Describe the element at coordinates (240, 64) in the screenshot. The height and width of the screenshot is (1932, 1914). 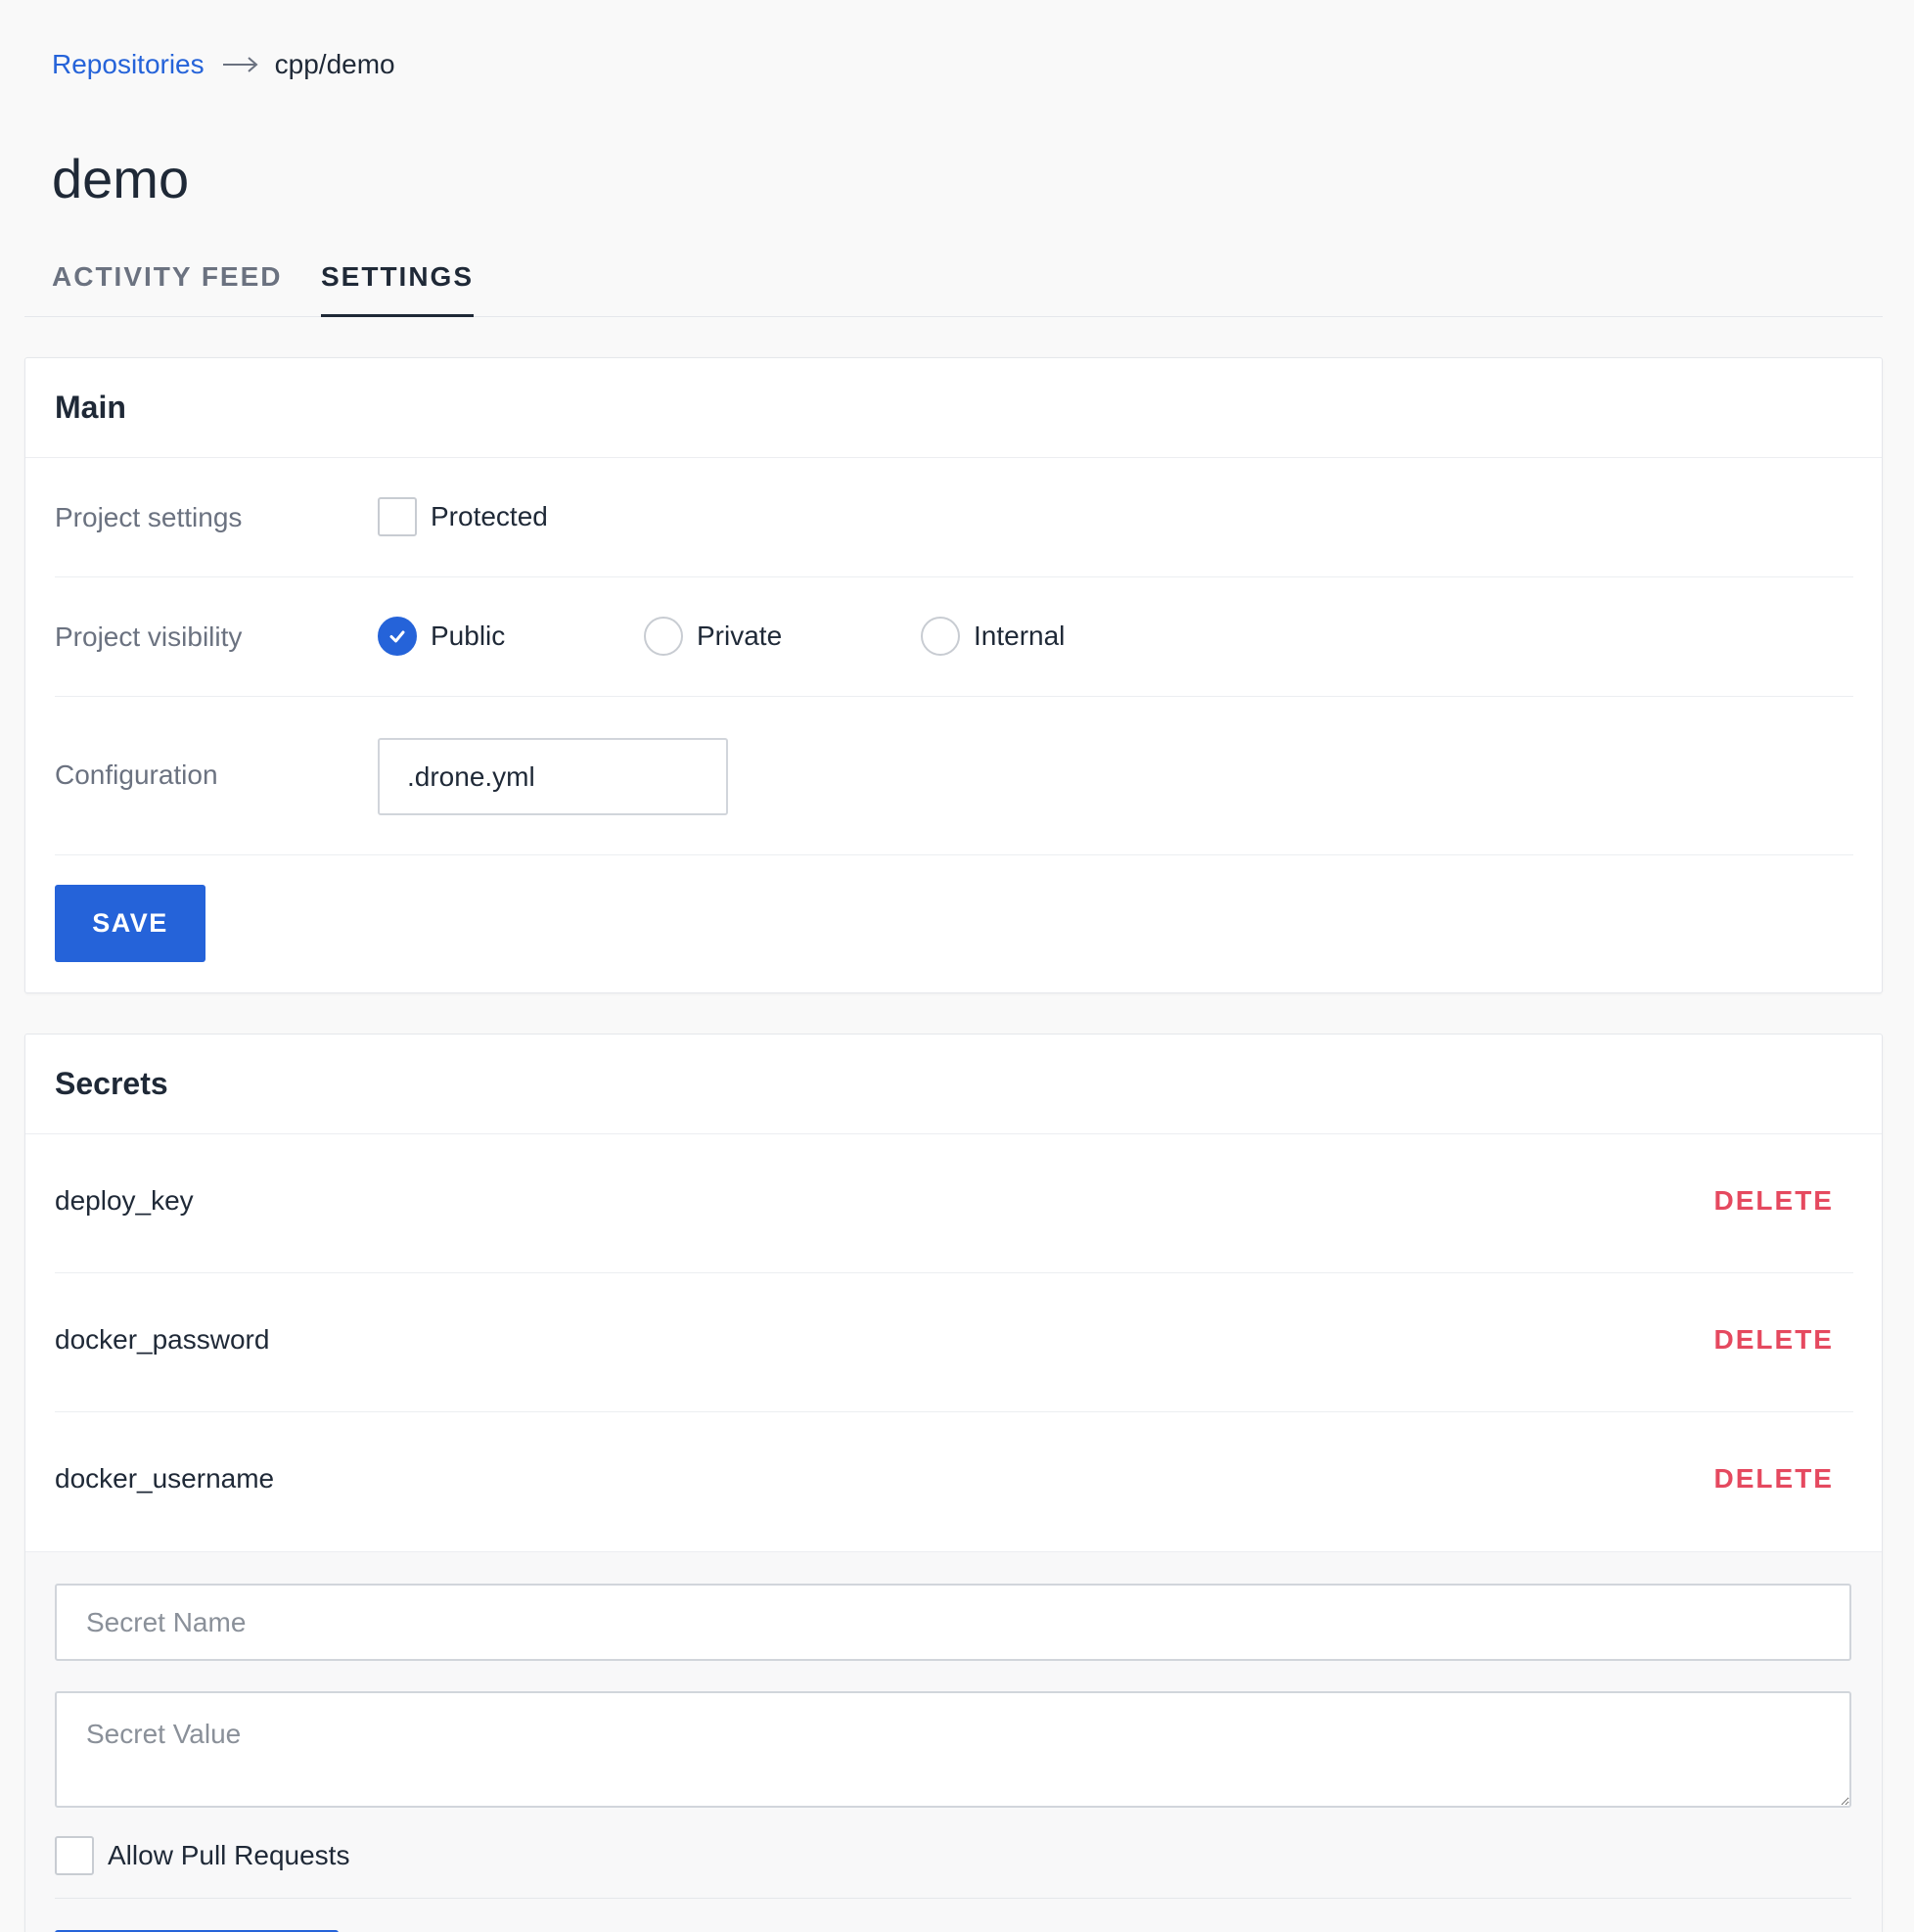
I see `arrow-right-icon` at that location.